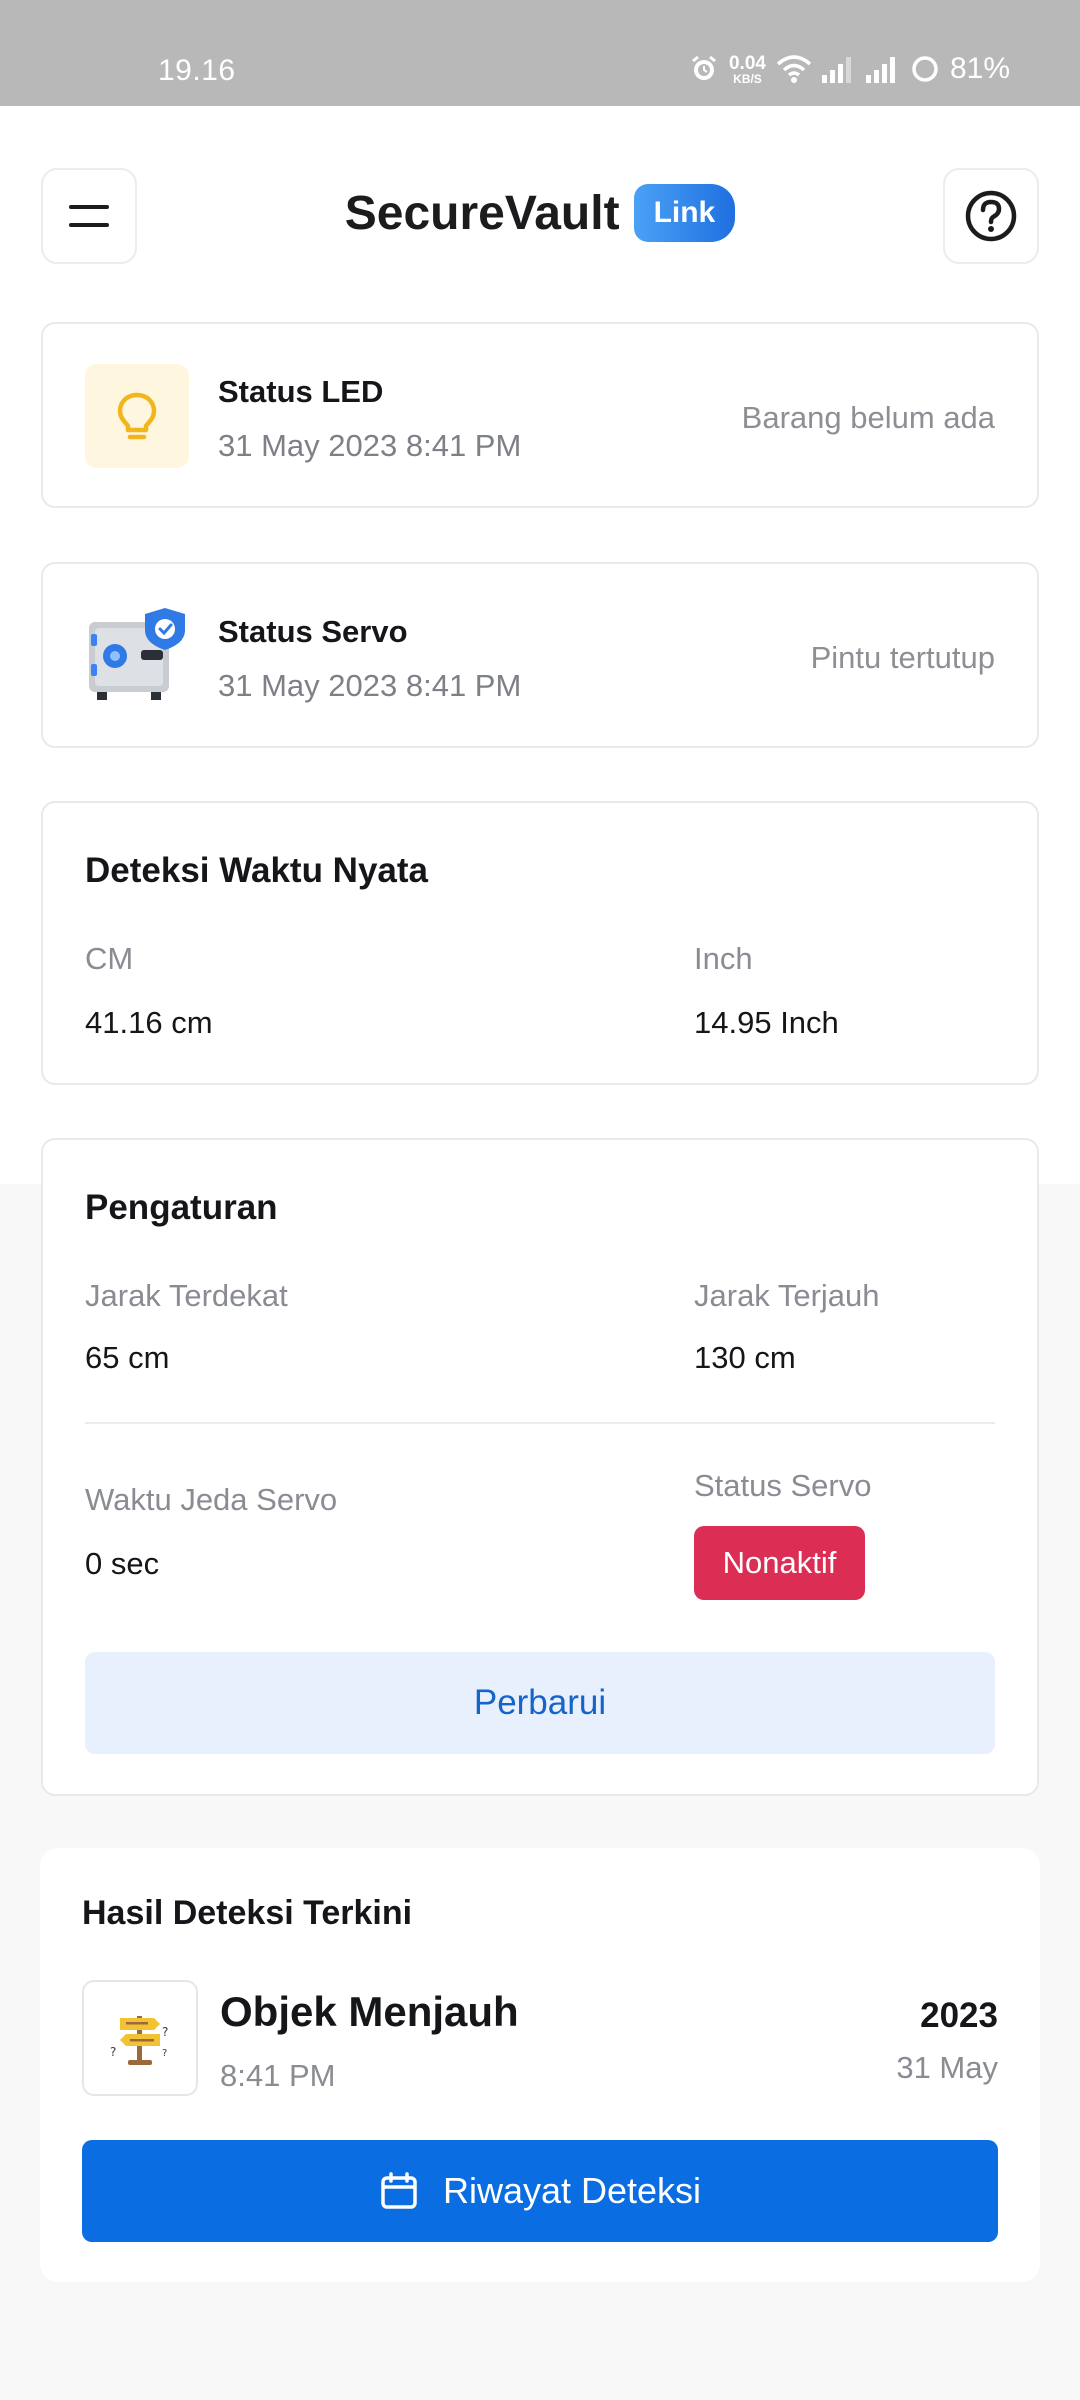 The image size is (1080, 2400). Describe the element at coordinates (745, 1357) in the screenshot. I see `max-distance-value: 130 cm` at that location.